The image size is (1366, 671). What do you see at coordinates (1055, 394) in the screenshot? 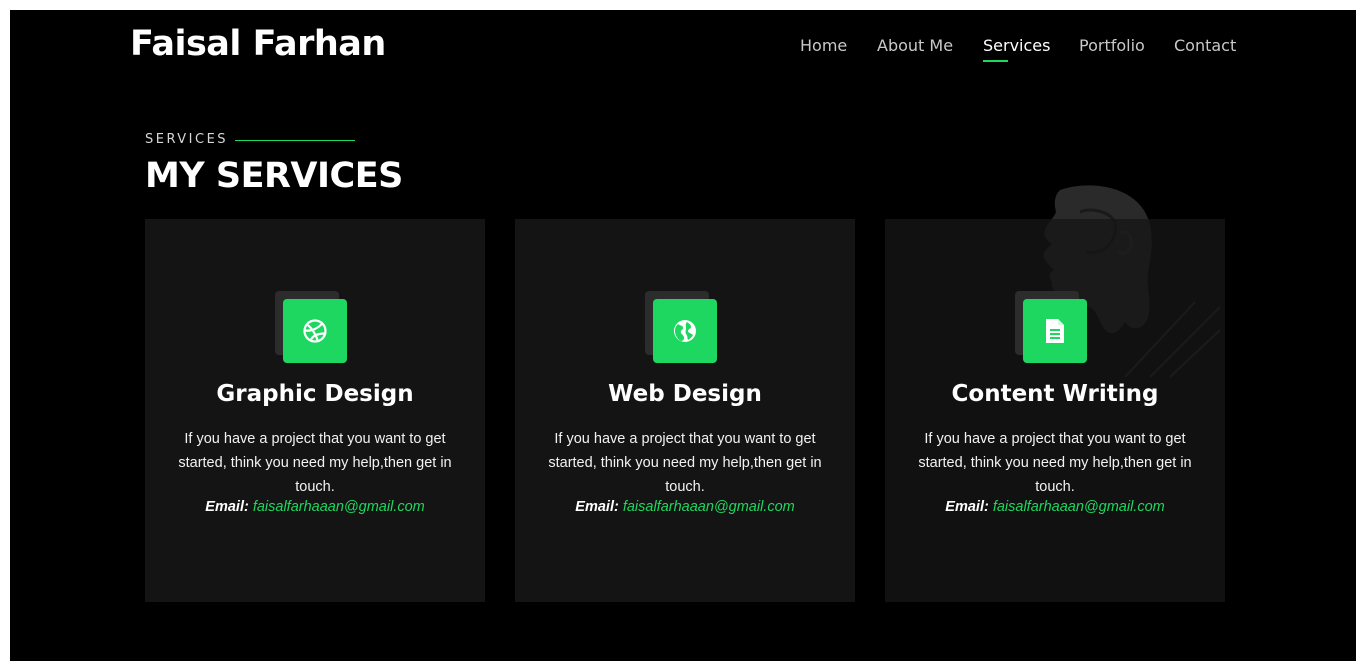
I see `service-title: Content Writing` at bounding box center [1055, 394].